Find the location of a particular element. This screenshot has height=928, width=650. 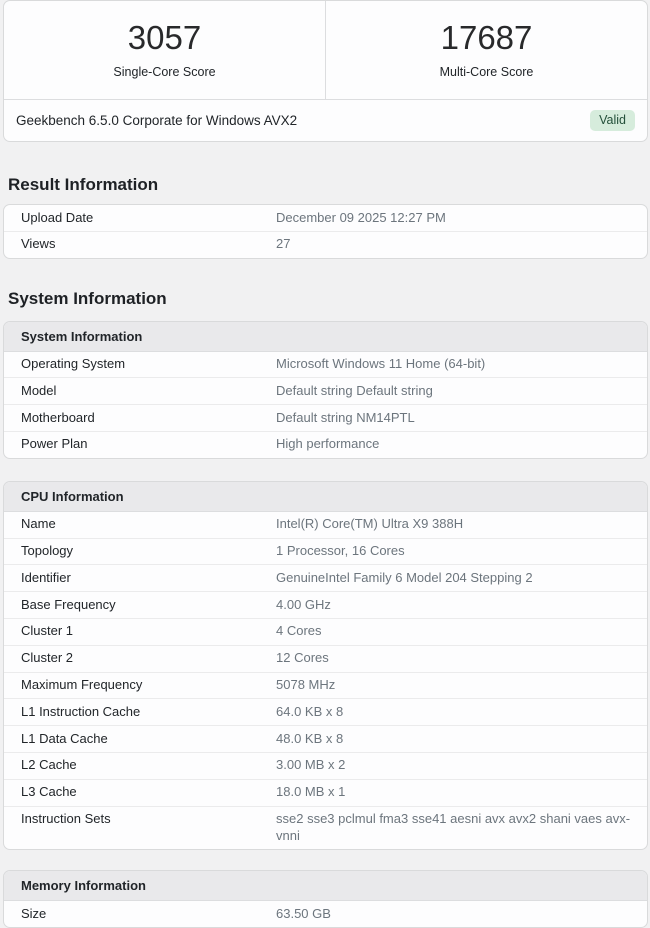

table-row: Power Plan High performance is located at coordinates (325, 444).